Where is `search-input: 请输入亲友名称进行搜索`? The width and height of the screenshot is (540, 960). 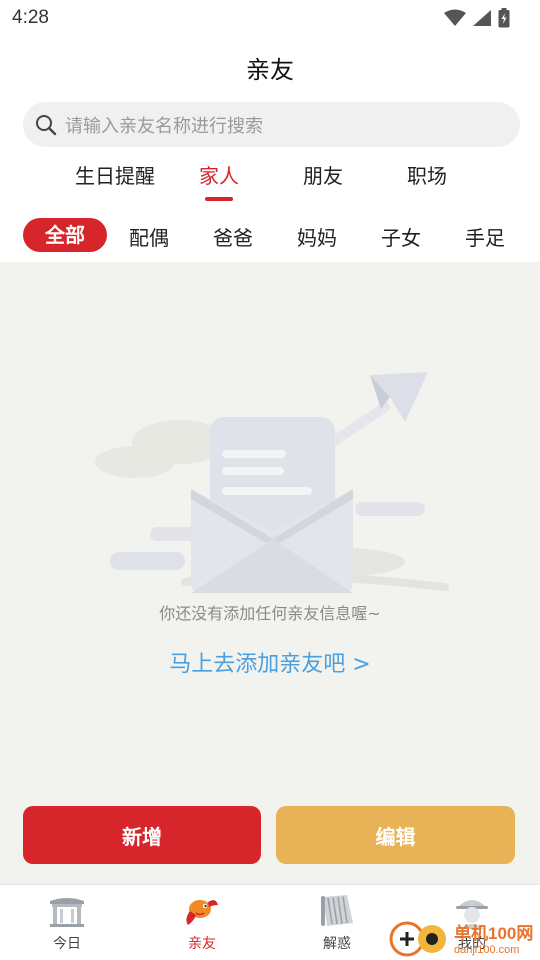 search-input: 请输入亲友名称进行搜索 is located at coordinates (271, 124).